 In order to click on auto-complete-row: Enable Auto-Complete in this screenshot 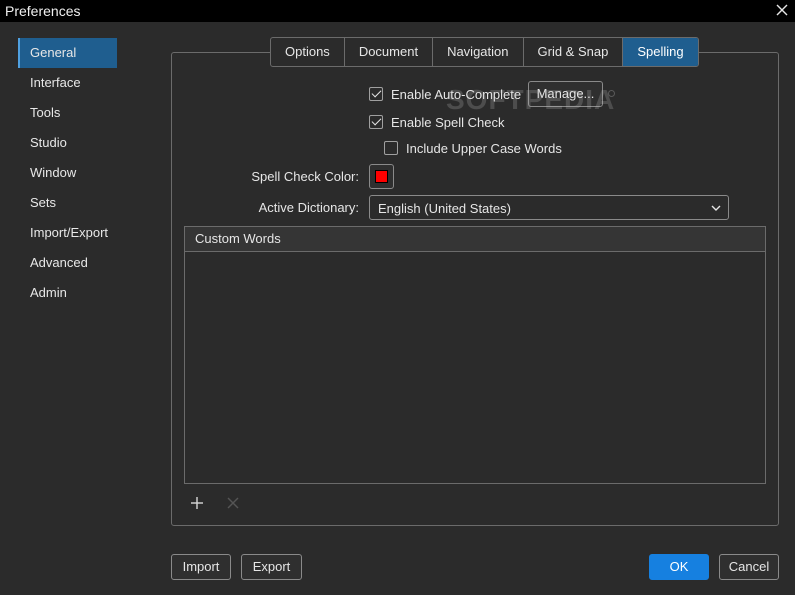, I will do `click(445, 94)`.